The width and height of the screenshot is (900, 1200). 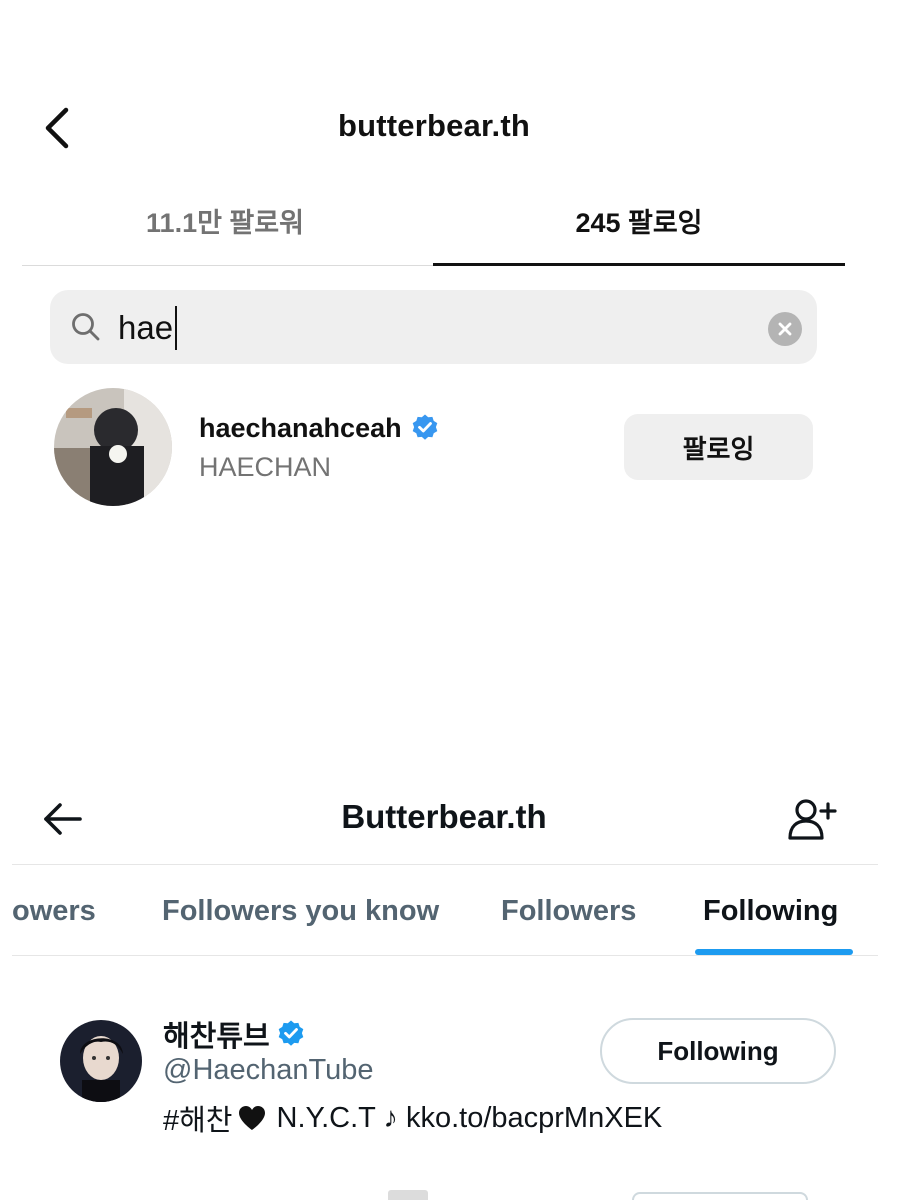 What do you see at coordinates (718, 1051) in the screenshot?
I see `following-button: Following` at bounding box center [718, 1051].